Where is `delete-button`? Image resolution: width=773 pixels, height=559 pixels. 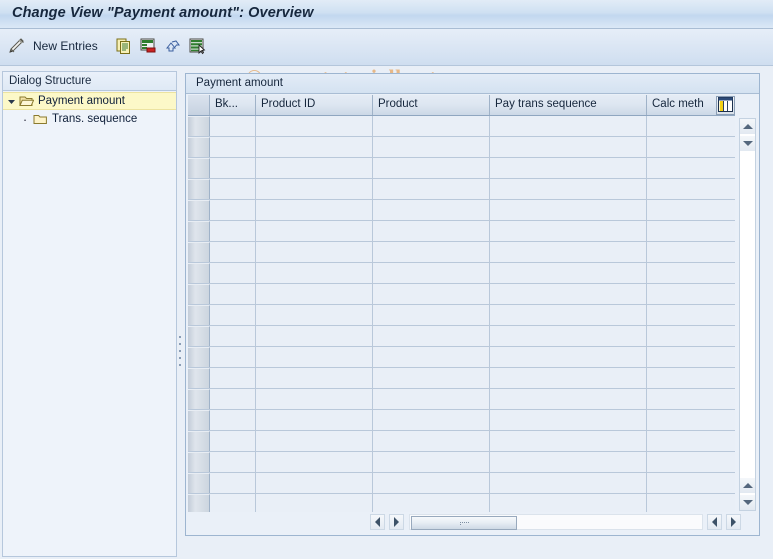 delete-button is located at coordinates (148, 46).